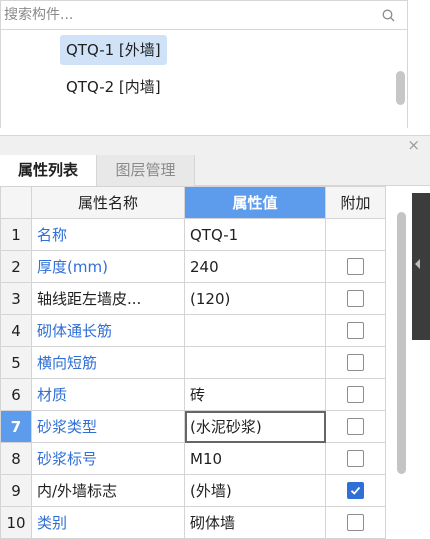 This screenshot has height=539, width=430. Describe the element at coordinates (255, 298) in the screenshot. I see `property-value: (120)` at that location.